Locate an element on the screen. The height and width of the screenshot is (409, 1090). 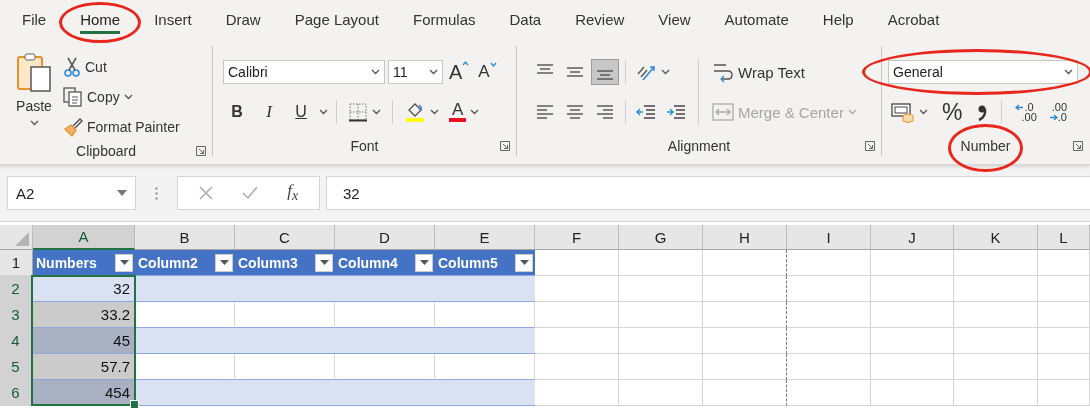
column-header: B is located at coordinates (185, 237).